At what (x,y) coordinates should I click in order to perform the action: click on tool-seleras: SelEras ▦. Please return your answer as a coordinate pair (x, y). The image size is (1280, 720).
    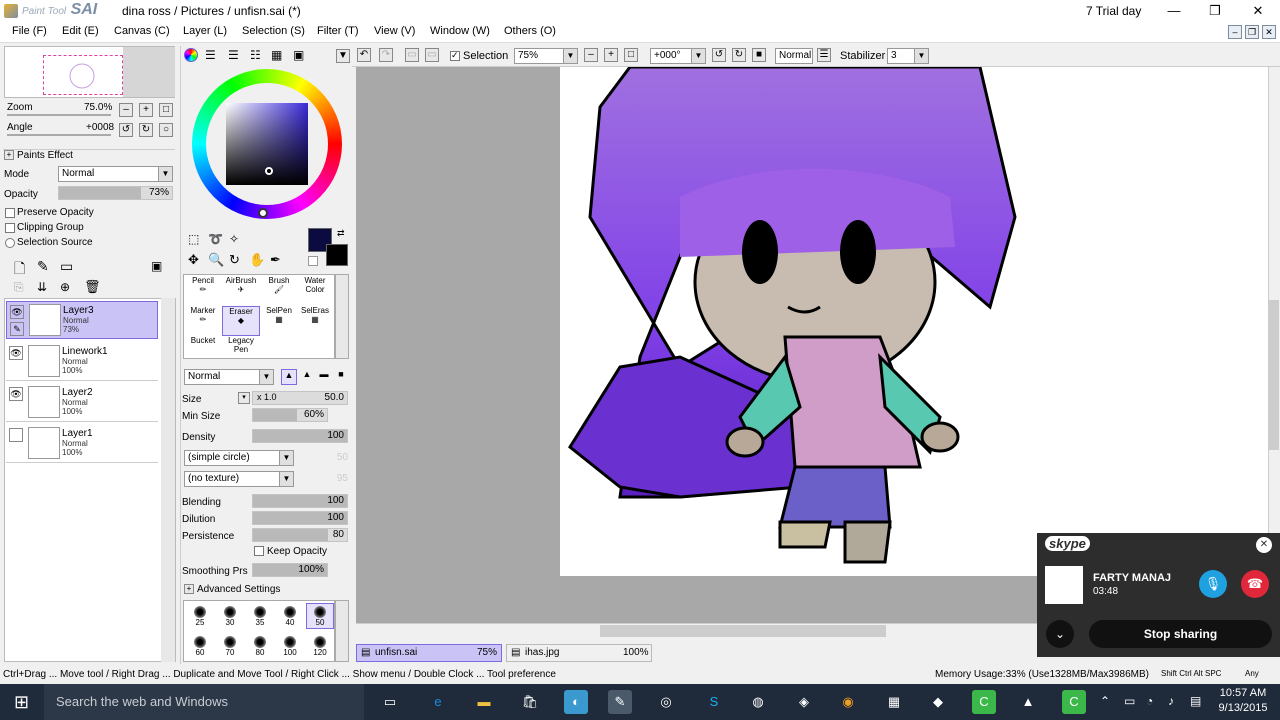
    Looking at the image, I should click on (315, 321).